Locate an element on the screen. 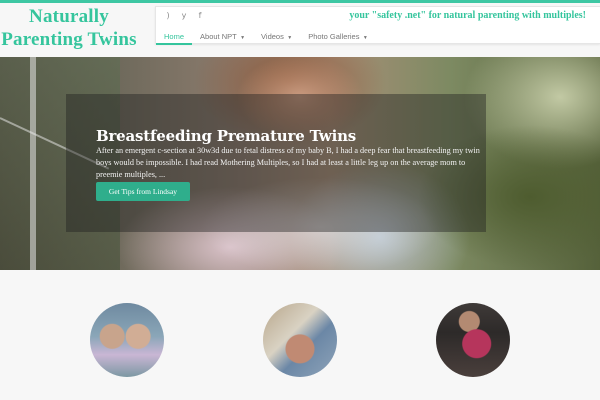 The image size is (600, 400). nav-photo-galleries: Photo Galleries ▼ is located at coordinates (338, 36).